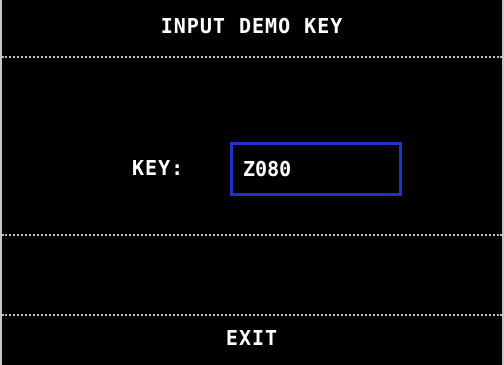 The width and height of the screenshot is (504, 365). What do you see at coordinates (252, 338) in the screenshot?
I see `exit-button: EXIT` at bounding box center [252, 338].